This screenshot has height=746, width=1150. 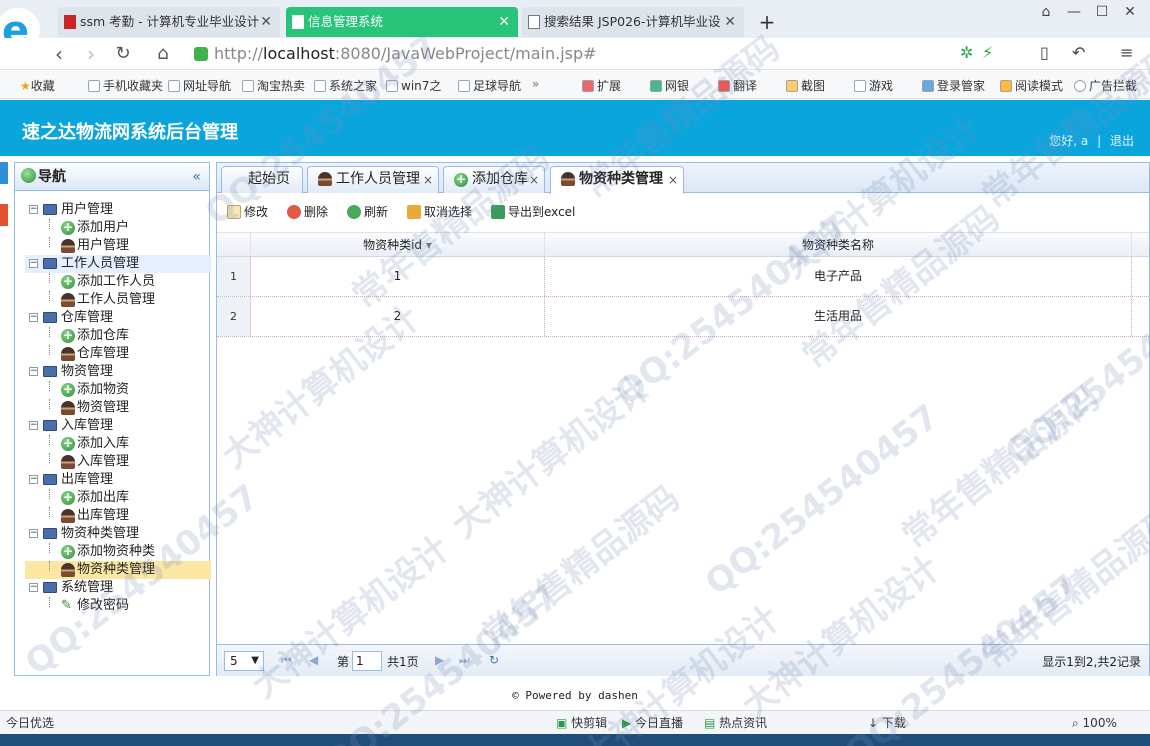 What do you see at coordinates (118, 588) in the screenshot?
I see `nav-group: − 系统管理` at bounding box center [118, 588].